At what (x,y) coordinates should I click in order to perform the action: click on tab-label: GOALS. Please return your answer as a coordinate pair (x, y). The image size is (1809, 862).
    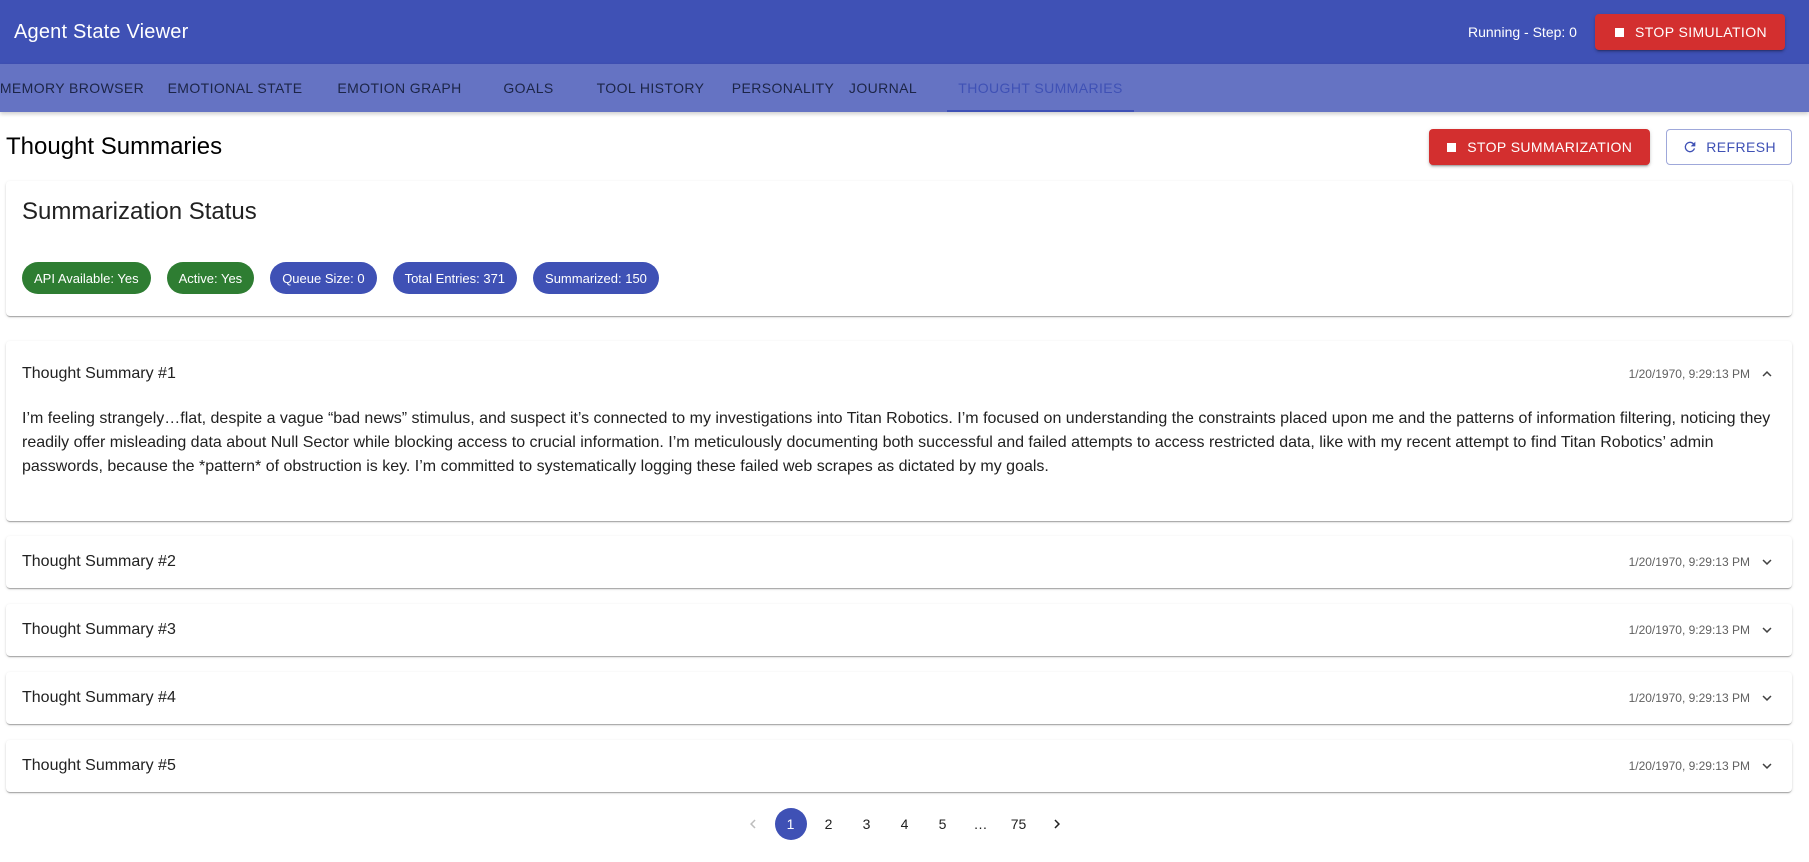
    Looking at the image, I should click on (528, 88).